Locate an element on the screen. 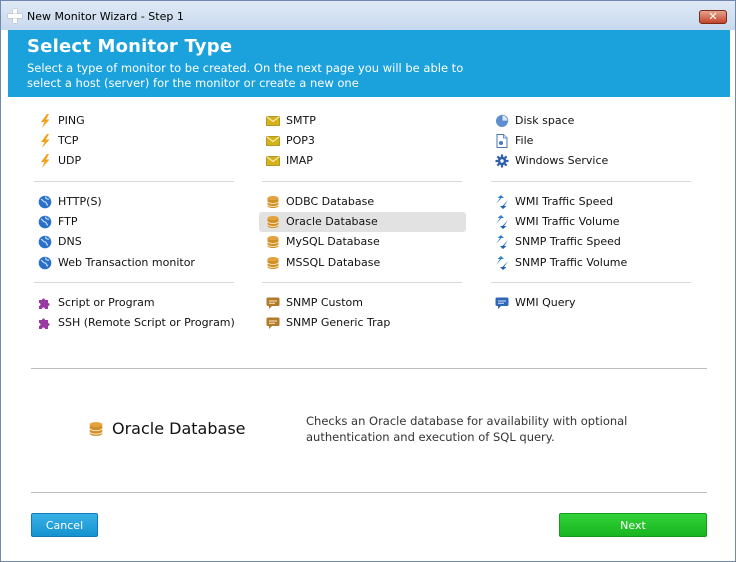 The height and width of the screenshot is (562, 736). pie-icon is located at coordinates (502, 121).